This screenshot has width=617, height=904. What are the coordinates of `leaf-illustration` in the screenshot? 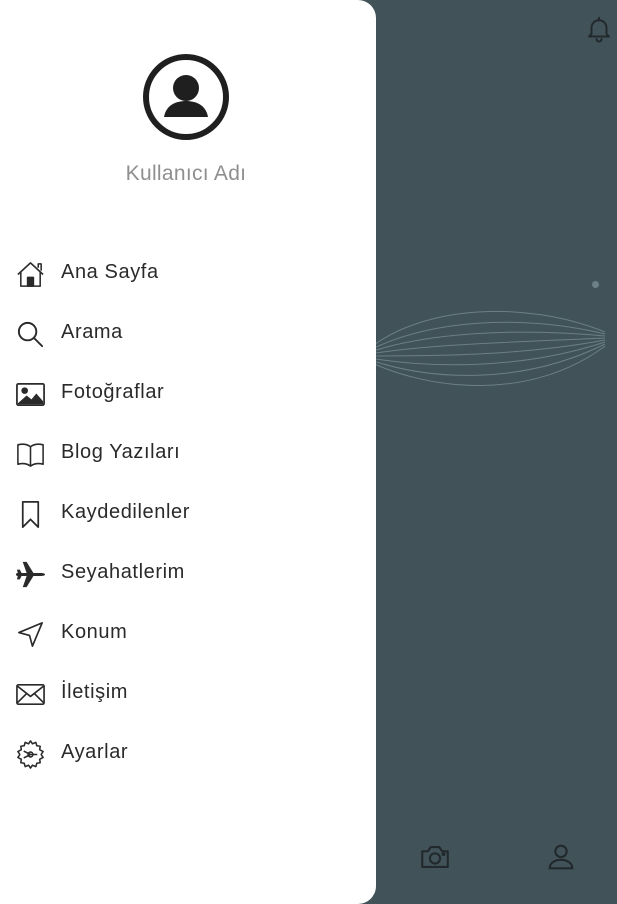 It's located at (487, 348).